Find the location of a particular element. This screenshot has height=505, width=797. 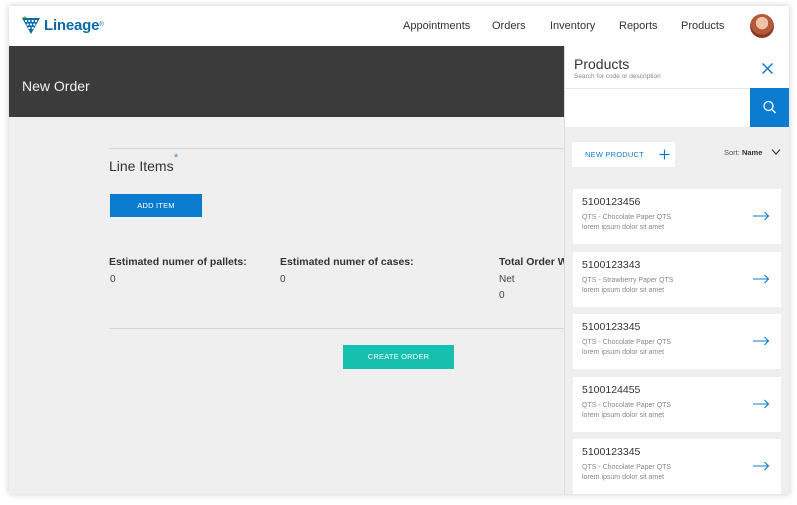

pallets-value: 0 is located at coordinates (113, 279).